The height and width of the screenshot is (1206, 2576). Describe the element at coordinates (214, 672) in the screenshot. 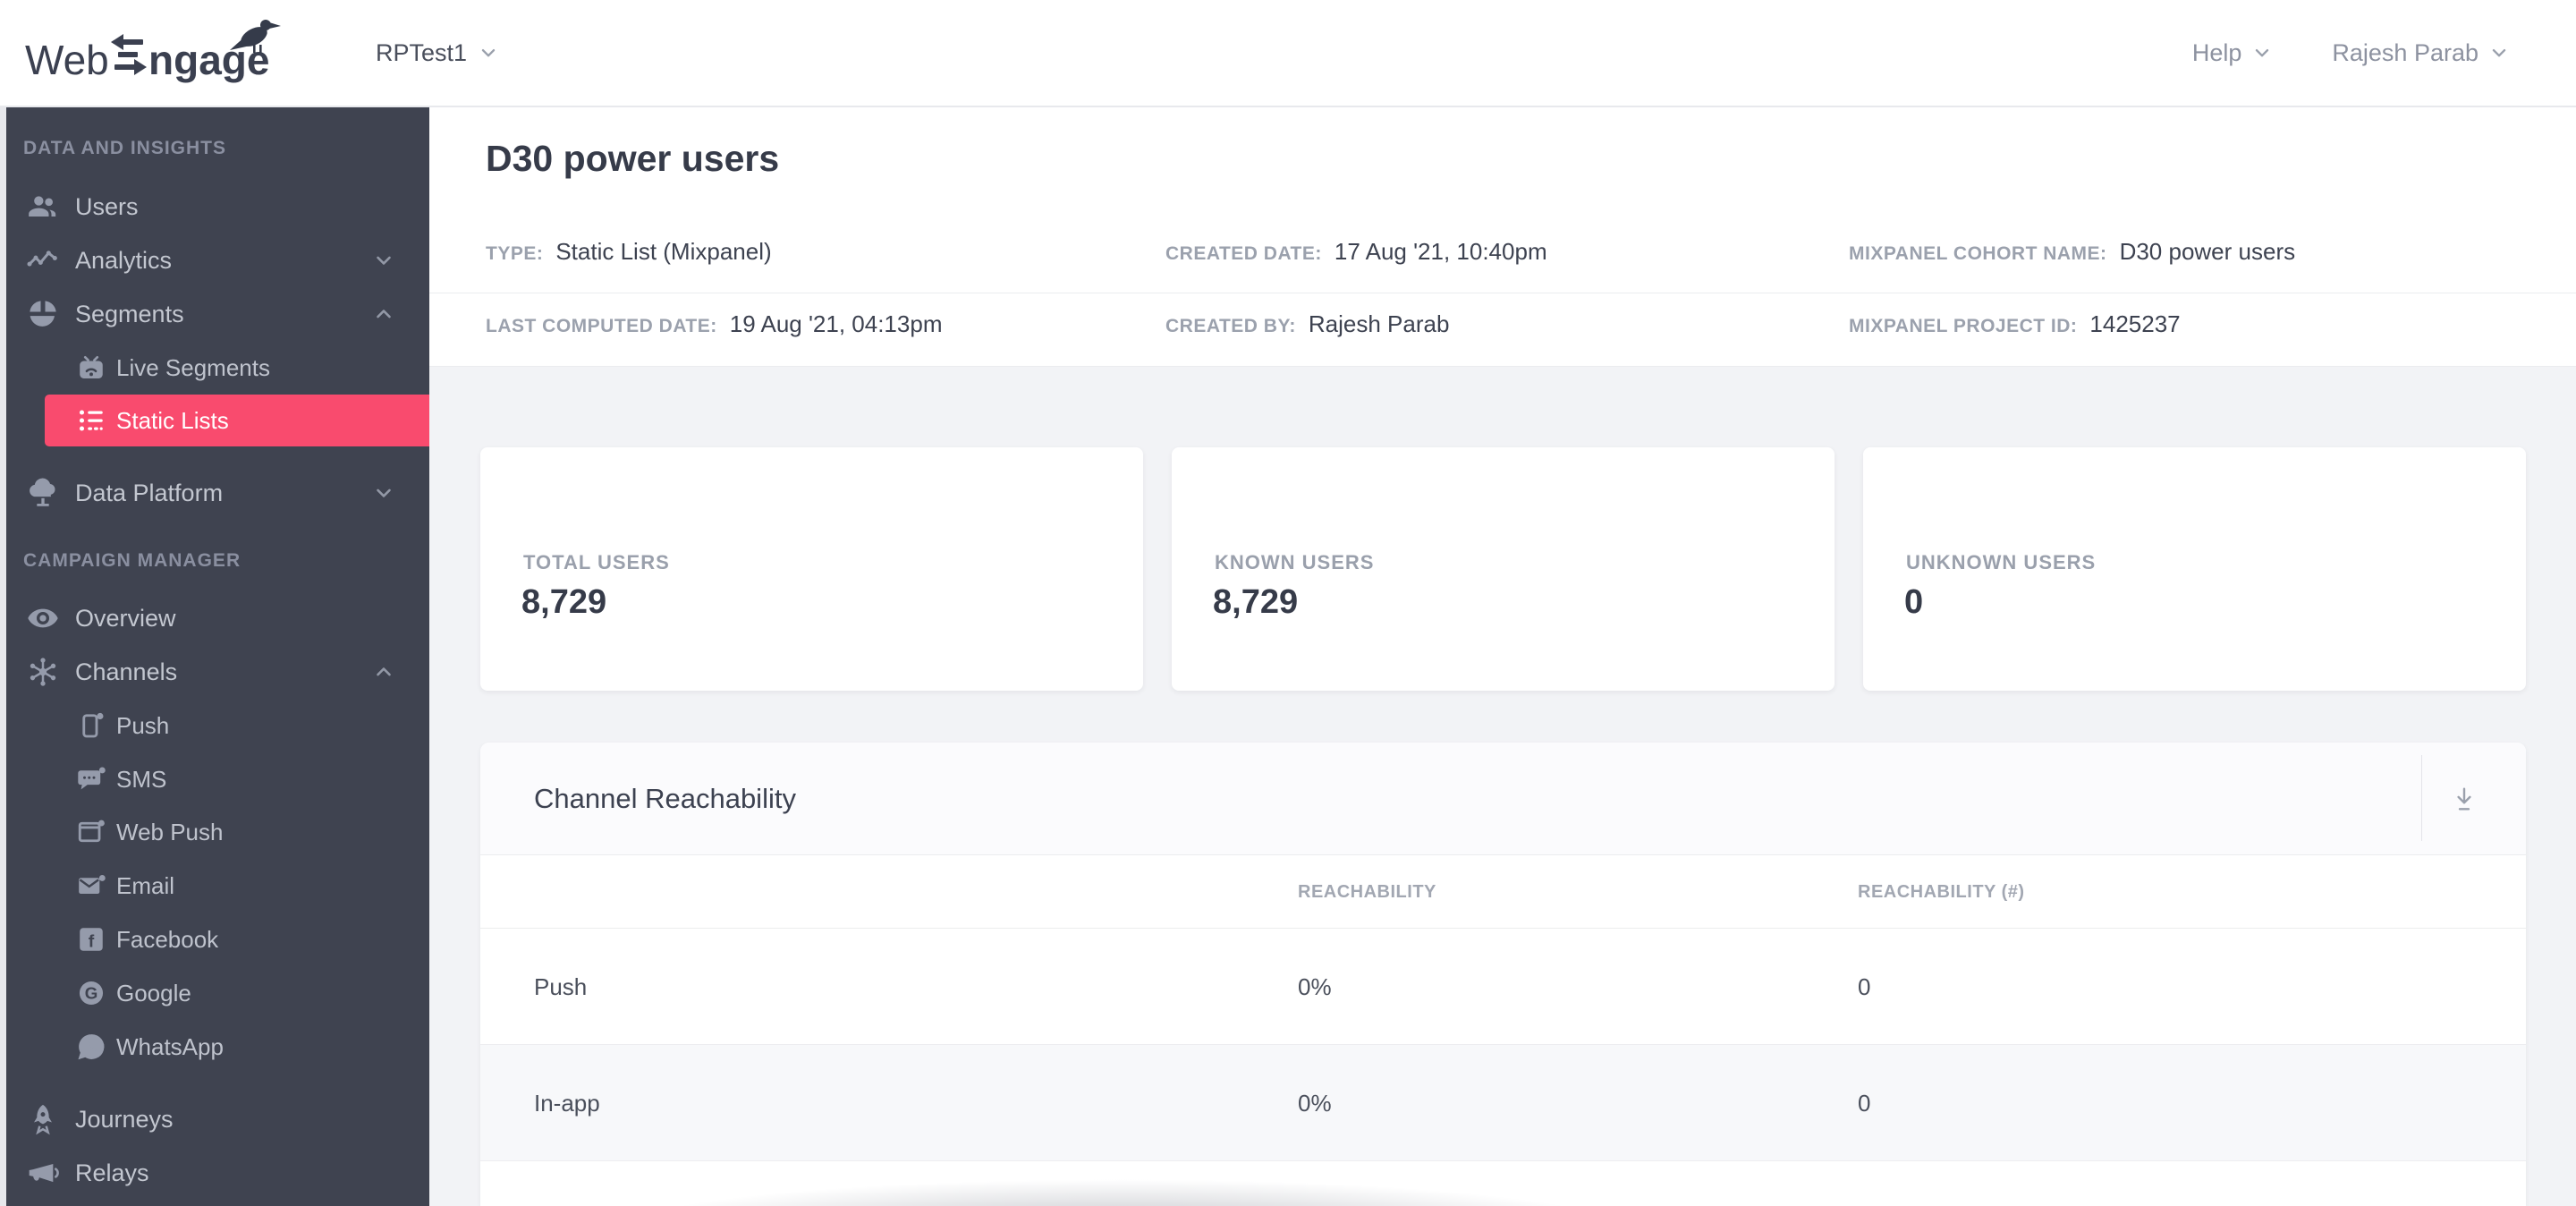

I see `sidebar-item-channels: Channels` at that location.